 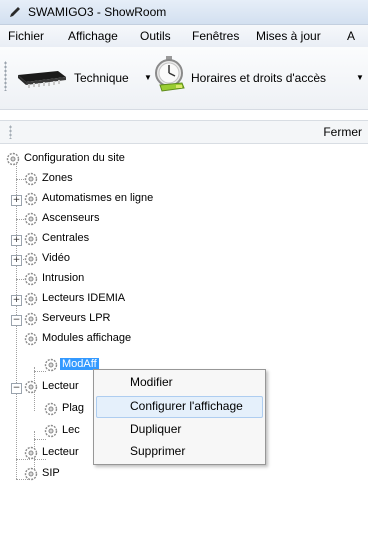 I want to click on tree-item-label: Lecteurs IDEMIA, so click(x=84, y=298).